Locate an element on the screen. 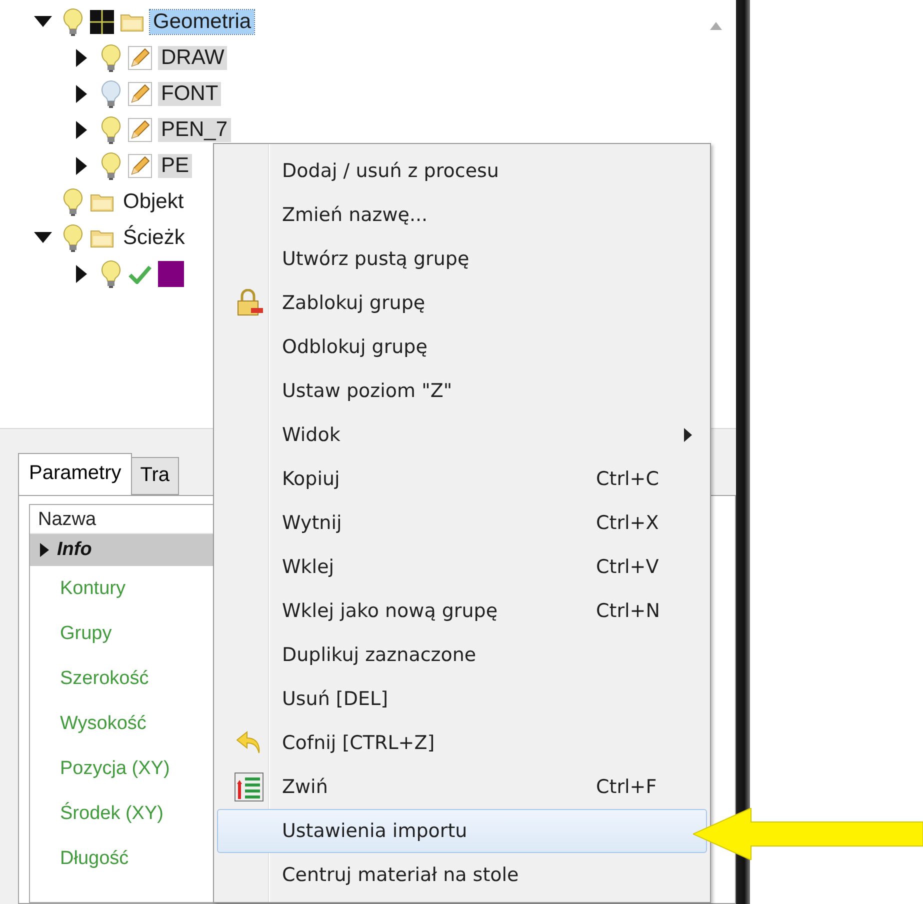 This screenshot has height=904, width=923. menu-item: Zwiń Ctrl+F is located at coordinates (462, 787).